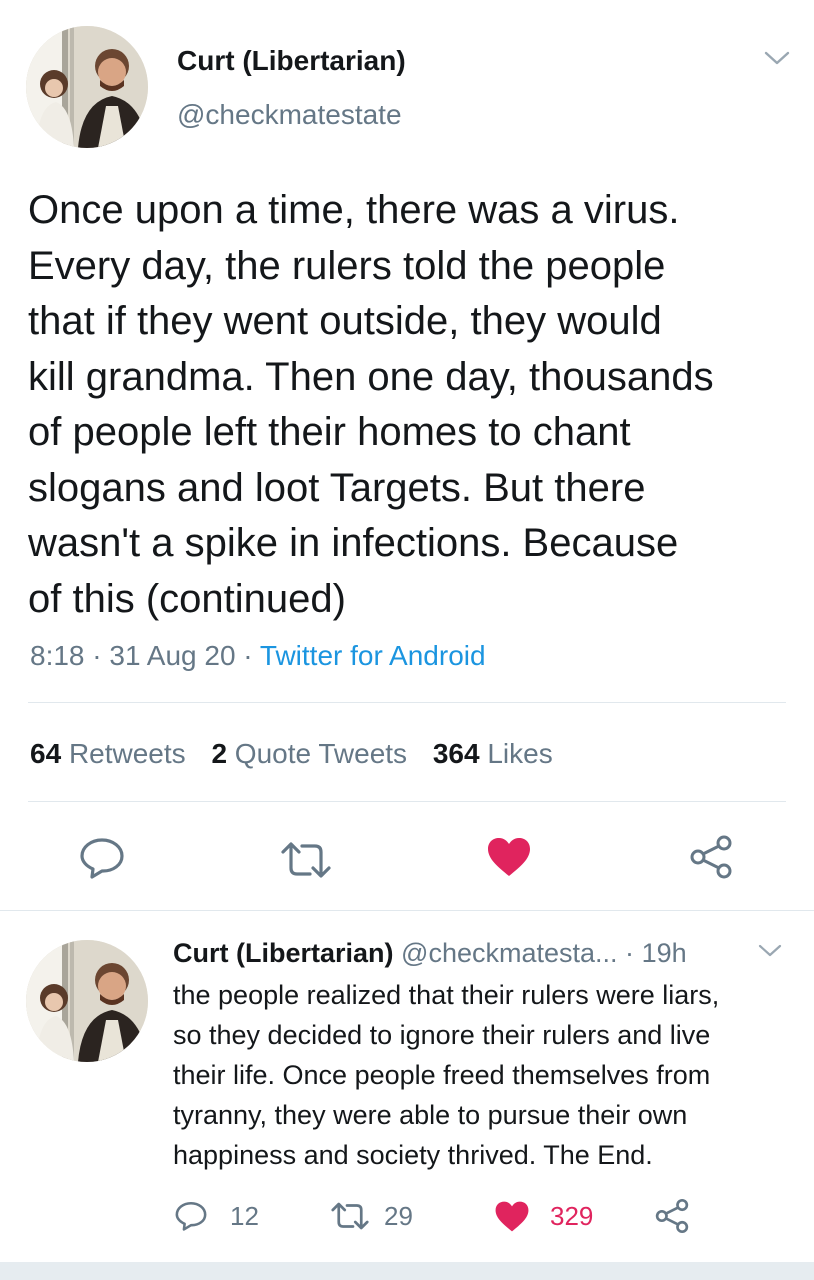  I want to click on bottom-bar, so click(407, 1271).